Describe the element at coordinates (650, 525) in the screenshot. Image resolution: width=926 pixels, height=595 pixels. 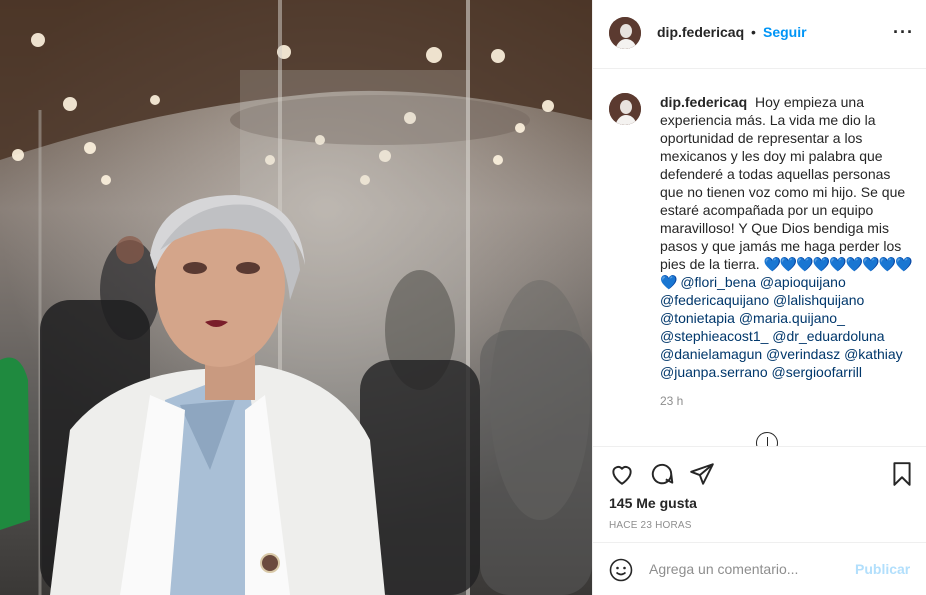
I see `post-time: HACE 23 HORAS` at that location.